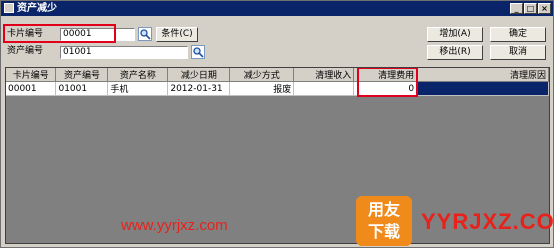 This screenshot has width=558, height=252. Describe the element at coordinates (199, 88) in the screenshot. I see `cell-reduce-date: 2012-01-31` at that location.